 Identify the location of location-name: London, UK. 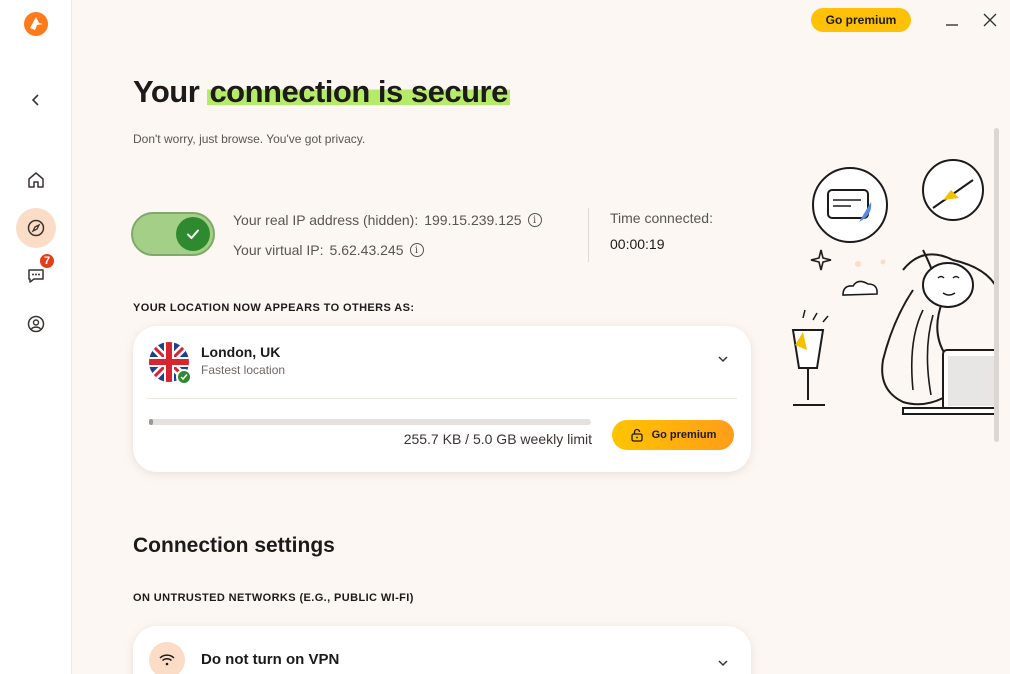
(241, 352).